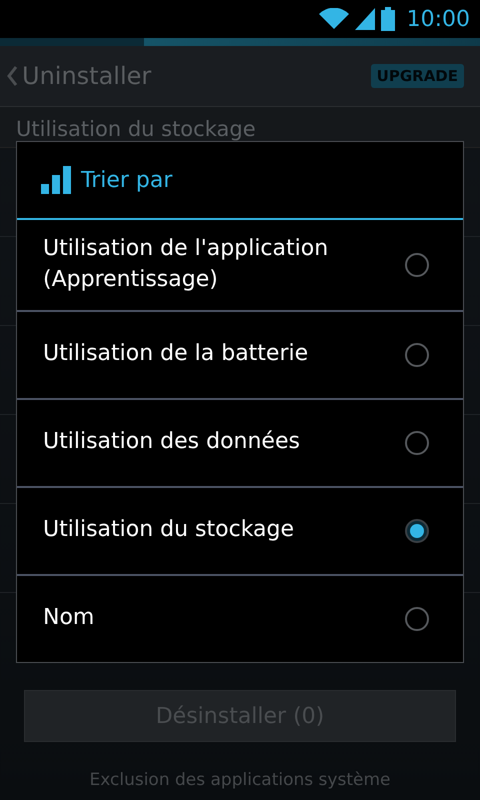  I want to click on sort-option: Utilisation de la batterie, so click(240, 354).